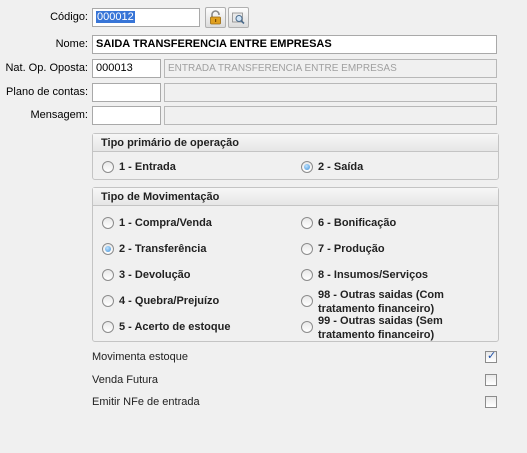 The width and height of the screenshot is (527, 453). Describe the element at coordinates (491, 380) in the screenshot. I see `venda-futura-checkbox` at that location.